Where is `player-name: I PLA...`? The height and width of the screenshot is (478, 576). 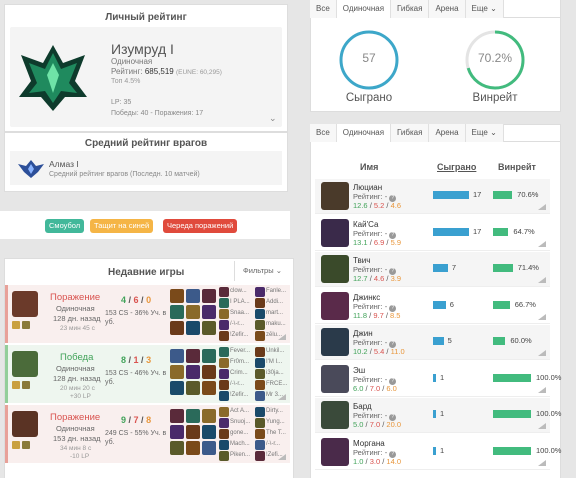
player-name: I PLA... is located at coordinates (240, 302).